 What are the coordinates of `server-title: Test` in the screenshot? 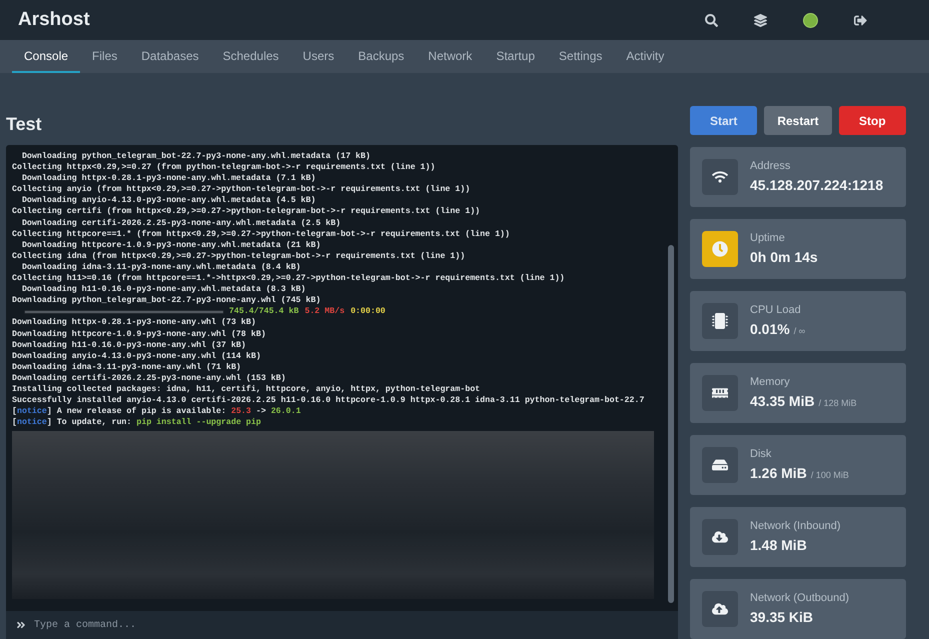 It's located at (24, 124).